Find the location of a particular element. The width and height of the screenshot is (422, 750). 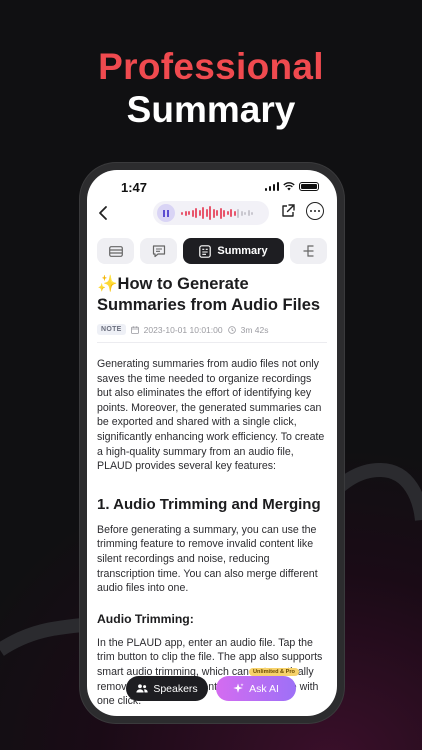

headline: Professional Summary is located at coordinates (211, 89).